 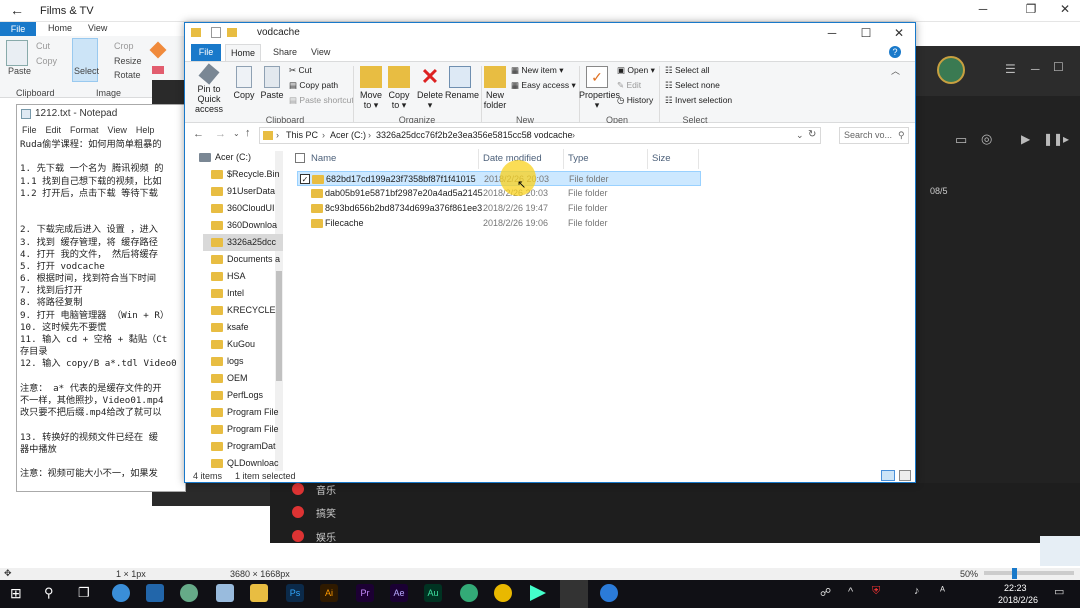 What do you see at coordinates (220, 134) in the screenshot?
I see `forward-icon: →` at bounding box center [220, 134].